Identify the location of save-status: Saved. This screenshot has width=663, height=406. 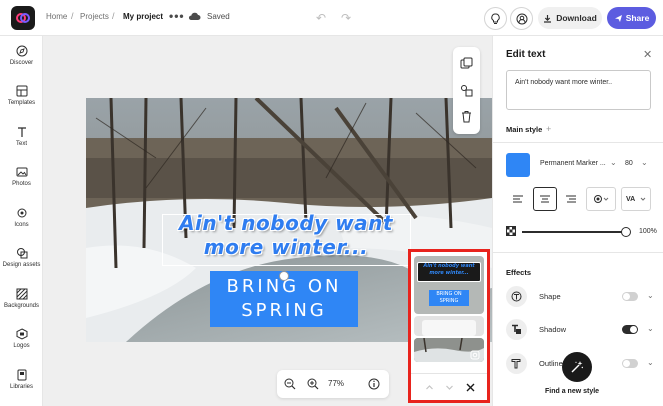
(218, 16).